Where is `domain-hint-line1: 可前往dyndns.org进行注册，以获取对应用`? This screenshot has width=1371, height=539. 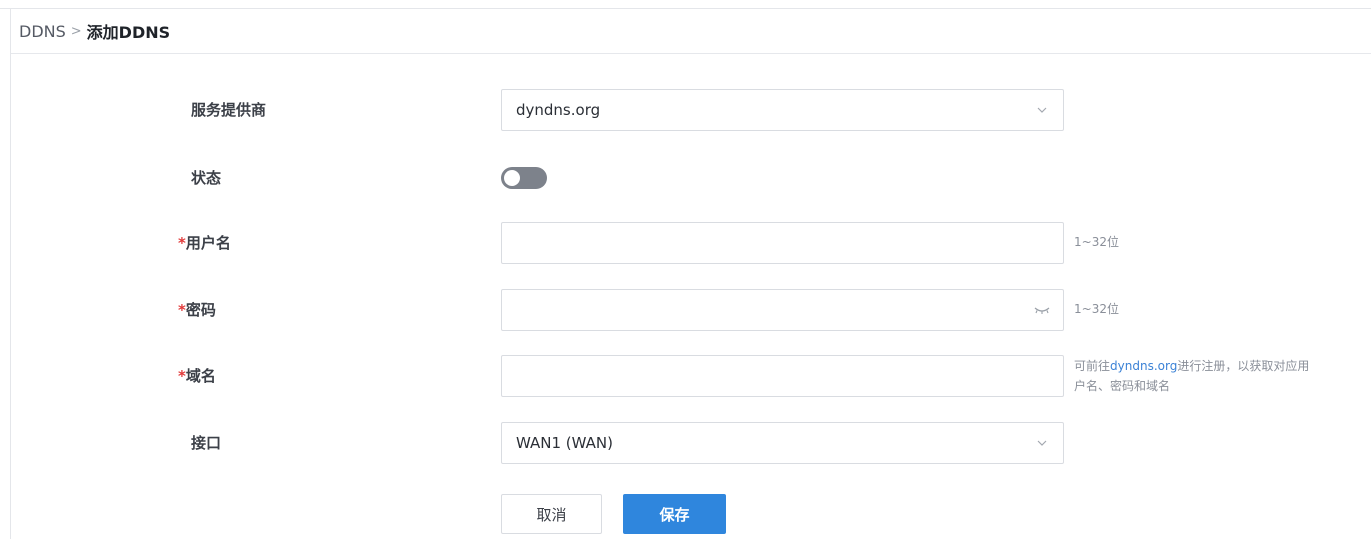 domain-hint-line1: 可前往dyndns.org进行注册，以获取对应用 is located at coordinates (1191, 366).